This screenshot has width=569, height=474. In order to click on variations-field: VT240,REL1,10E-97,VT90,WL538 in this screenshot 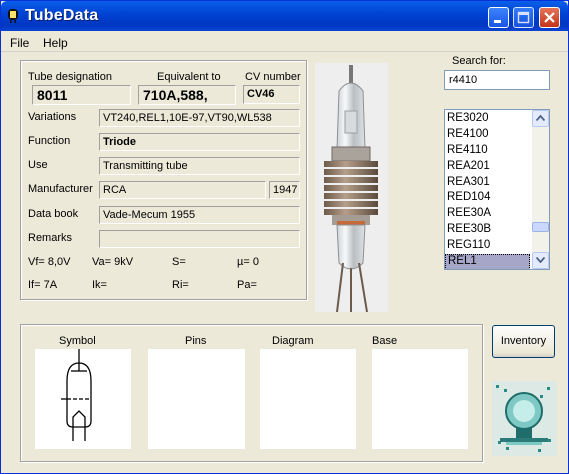, I will do `click(199, 118)`.